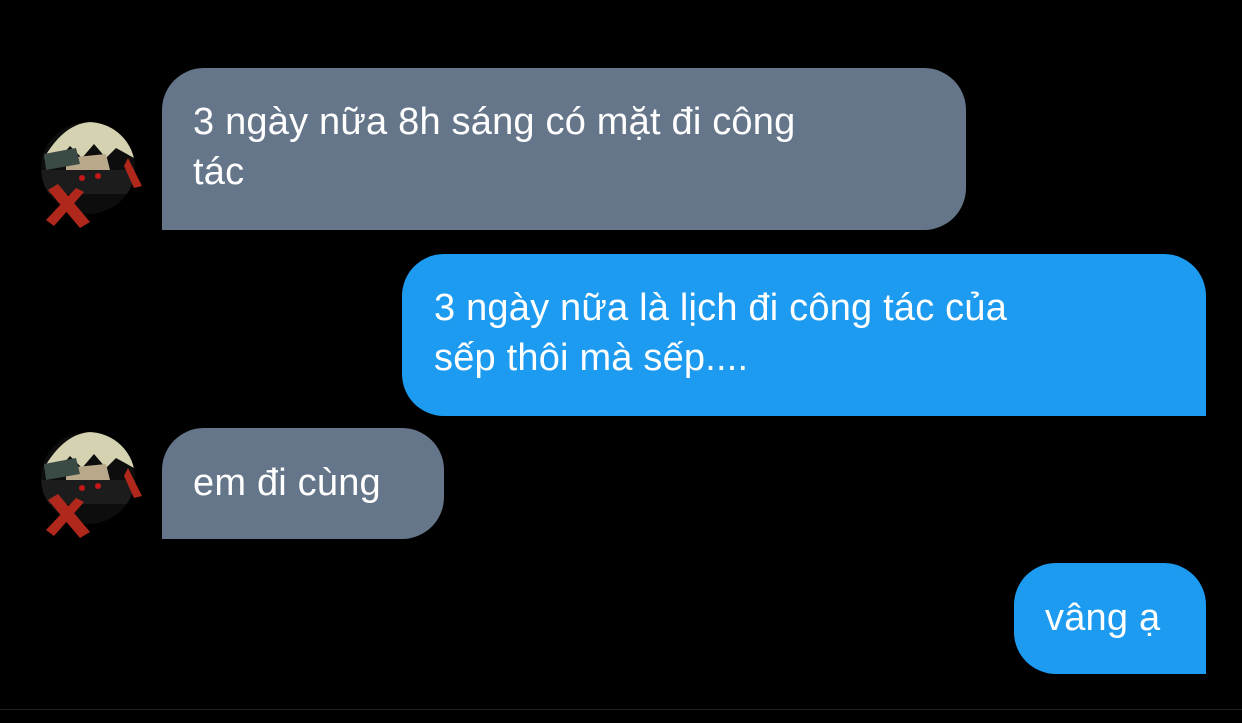 The height and width of the screenshot is (723, 1242). What do you see at coordinates (219, 172) in the screenshot?
I see `message-text: tác` at bounding box center [219, 172].